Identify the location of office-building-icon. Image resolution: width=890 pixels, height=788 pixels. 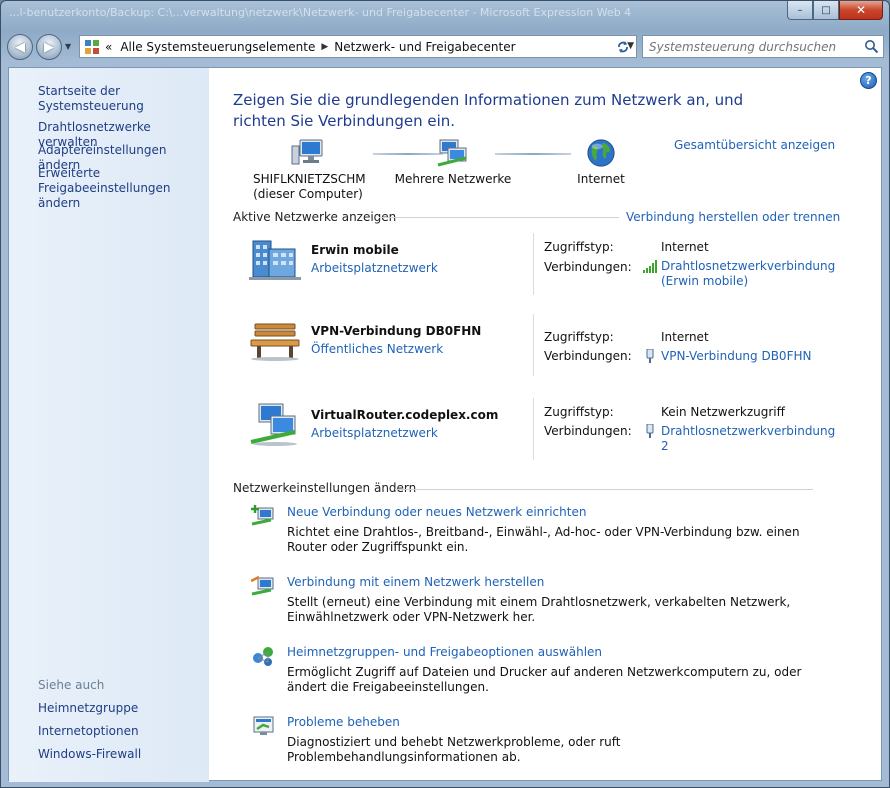
(275, 260).